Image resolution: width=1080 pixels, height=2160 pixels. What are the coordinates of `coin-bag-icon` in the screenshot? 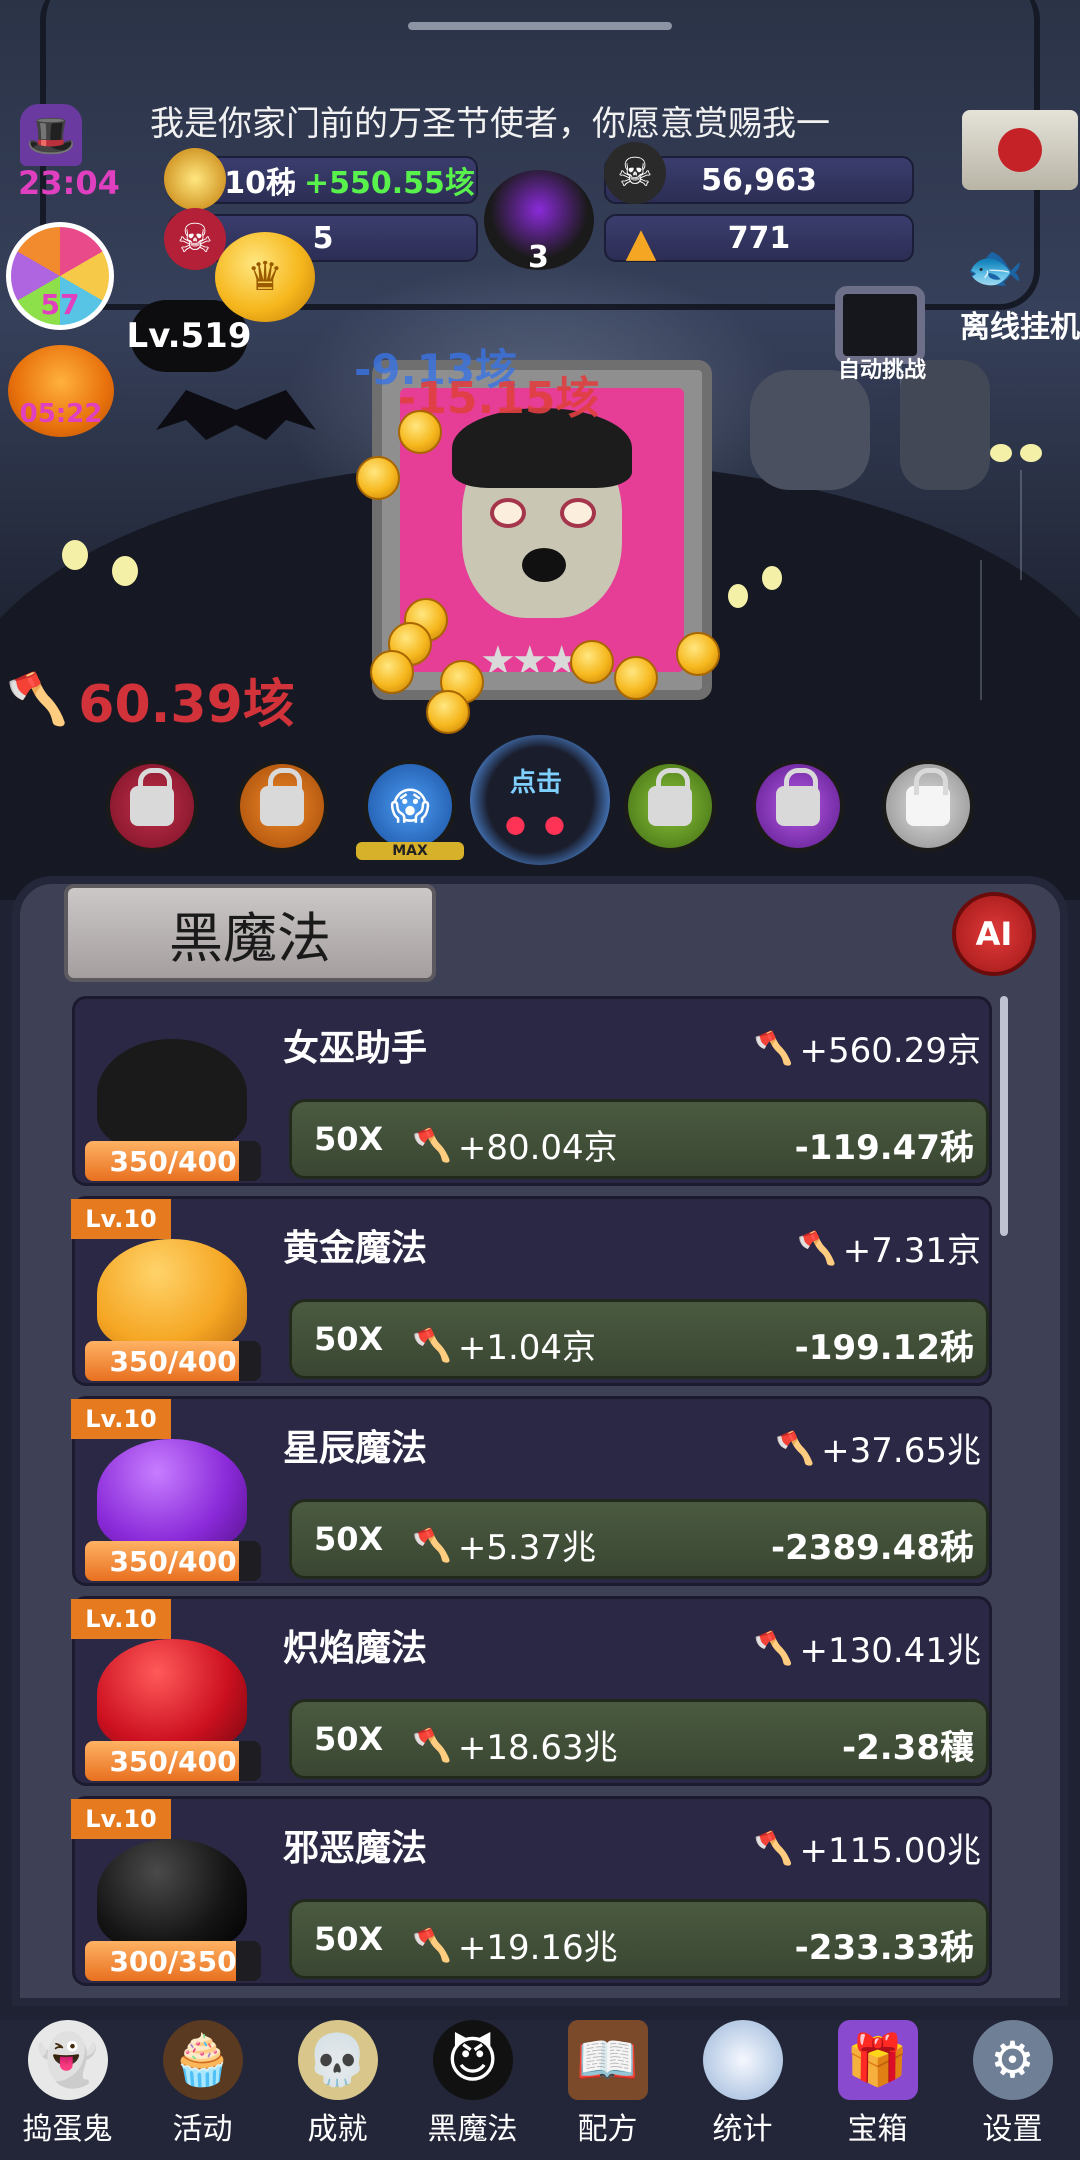 It's located at (195, 179).